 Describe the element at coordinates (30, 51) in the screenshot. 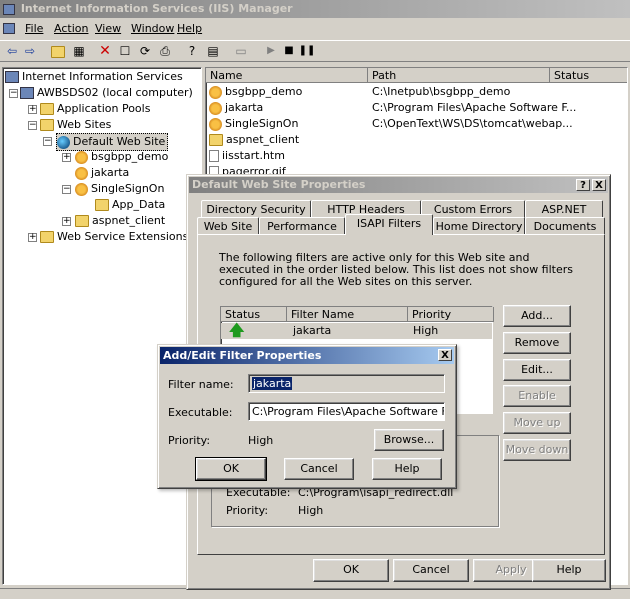

I see `forward-icon: ⇨` at that location.